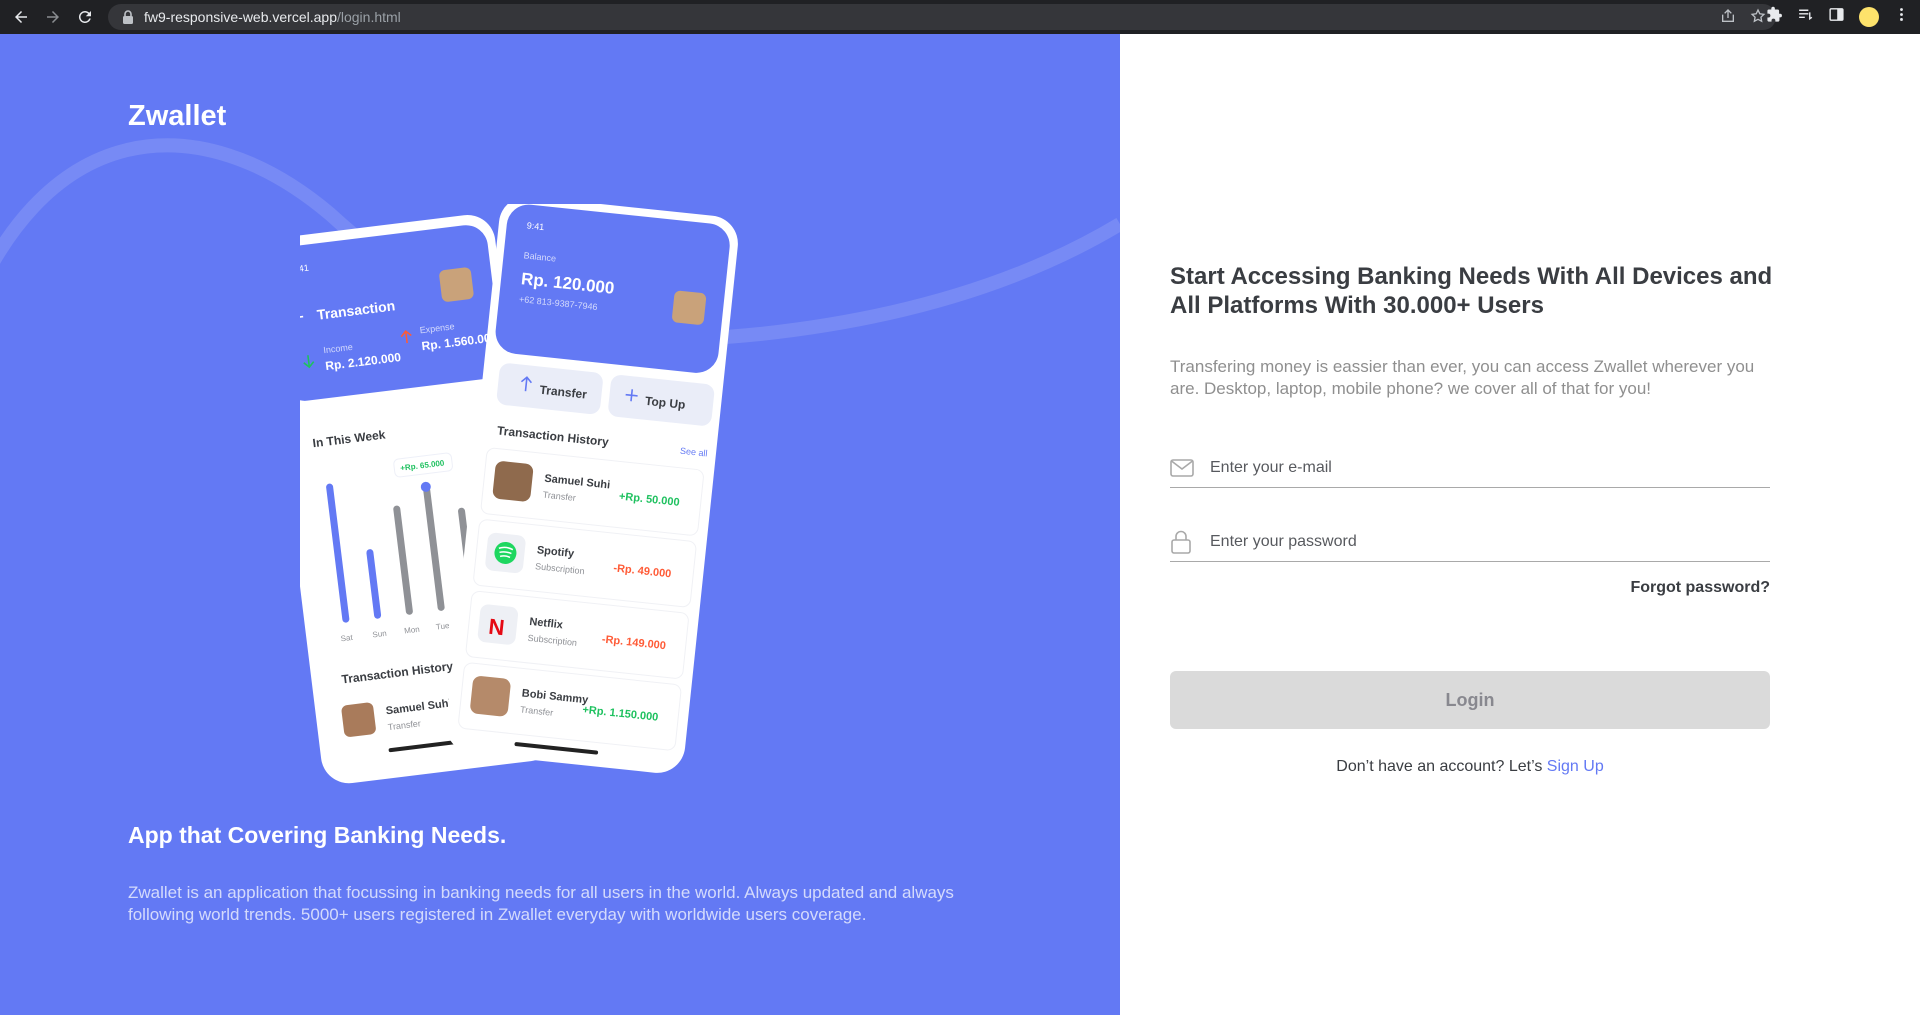  What do you see at coordinates (1480, 467) in the screenshot?
I see `email-input` at bounding box center [1480, 467].